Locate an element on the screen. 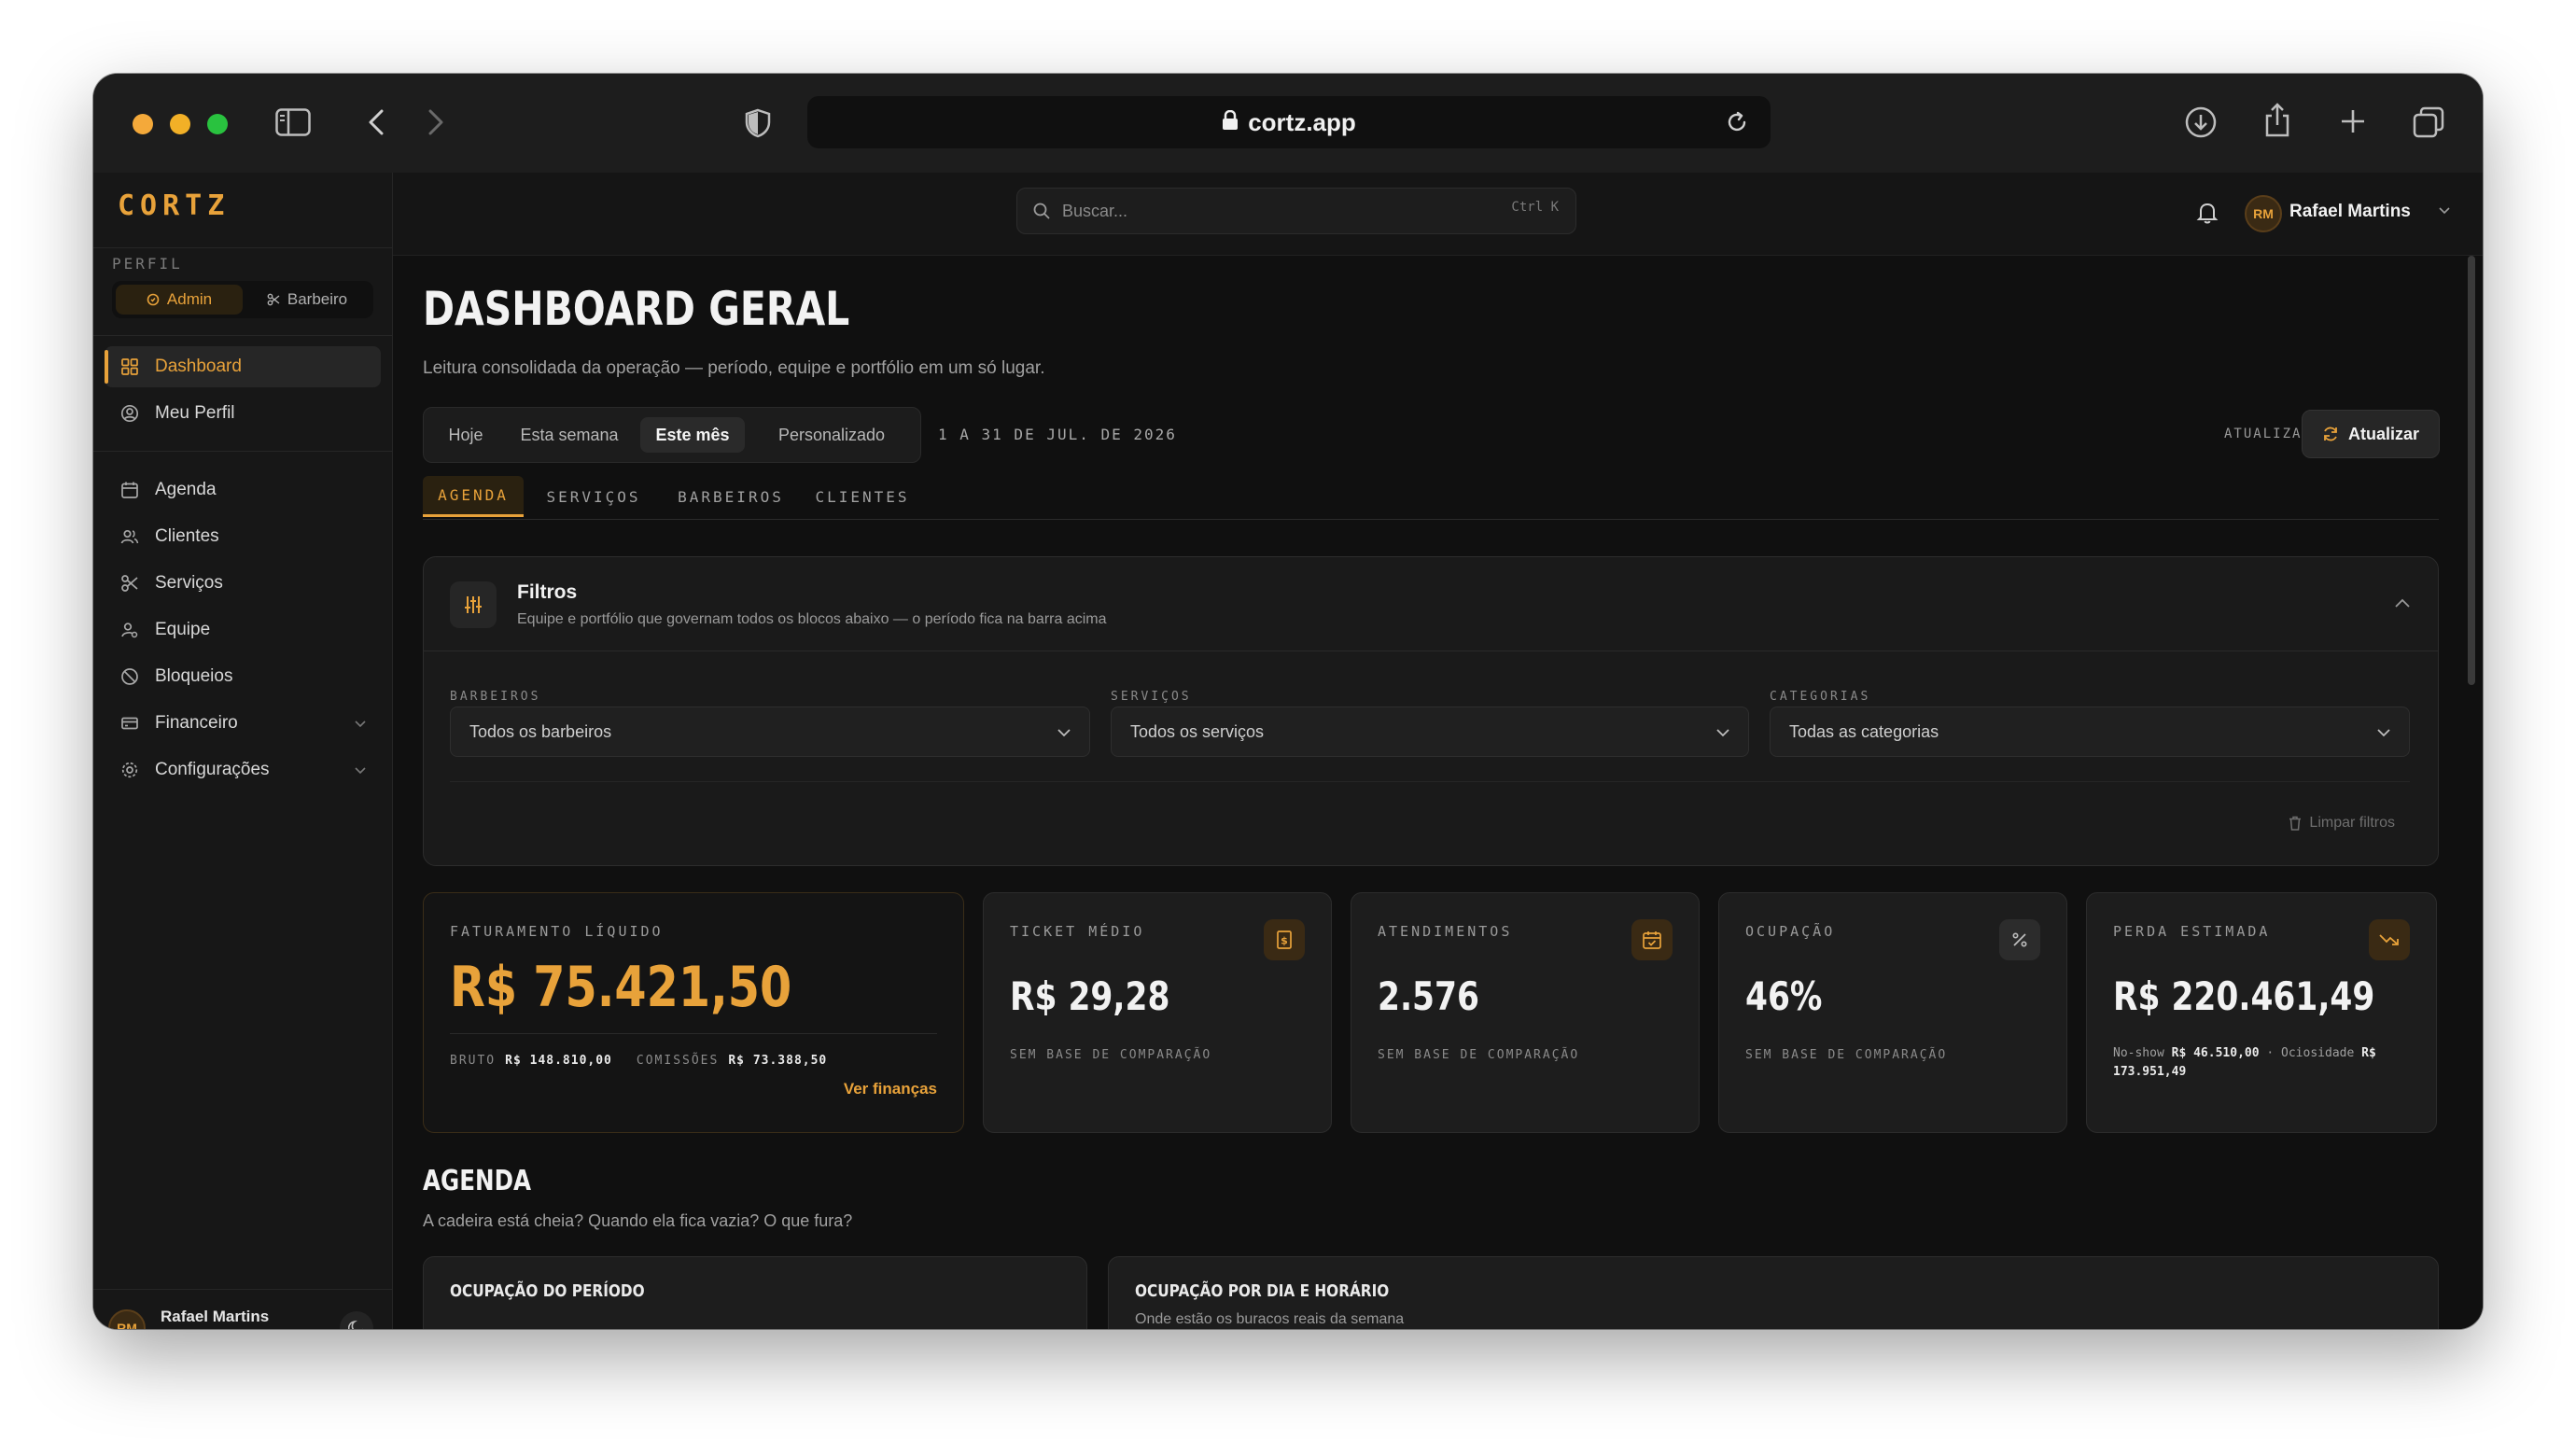 The width and height of the screenshot is (2576, 1441). filter-label-categorias: CATEGORIAS is located at coordinates (1820, 697).